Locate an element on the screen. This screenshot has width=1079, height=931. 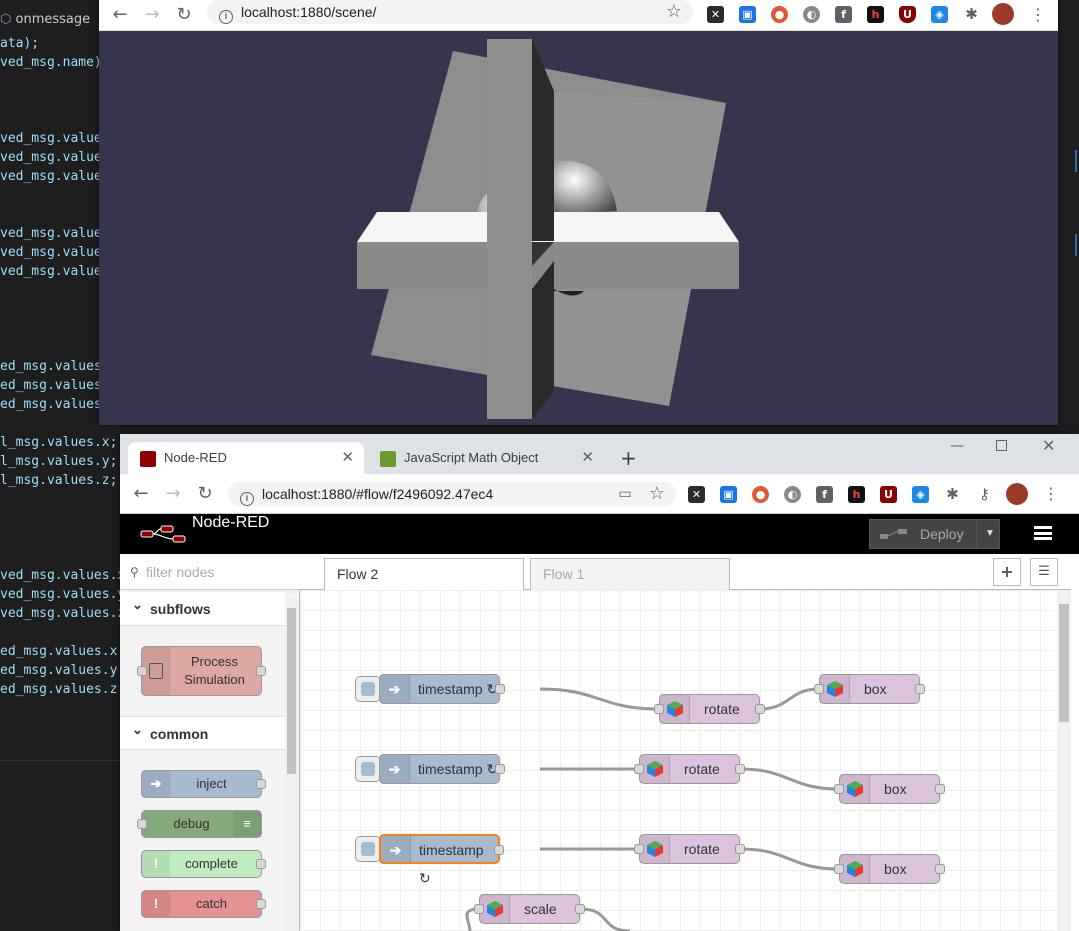
palette-node-complete: ! complete is located at coordinates (203, 864).